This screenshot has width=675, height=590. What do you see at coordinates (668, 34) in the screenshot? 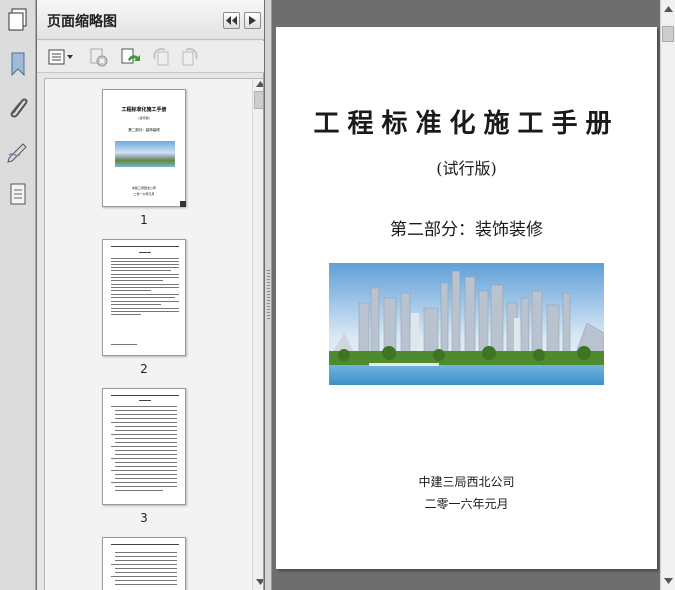
I see `document-scroll-thumb` at bounding box center [668, 34].